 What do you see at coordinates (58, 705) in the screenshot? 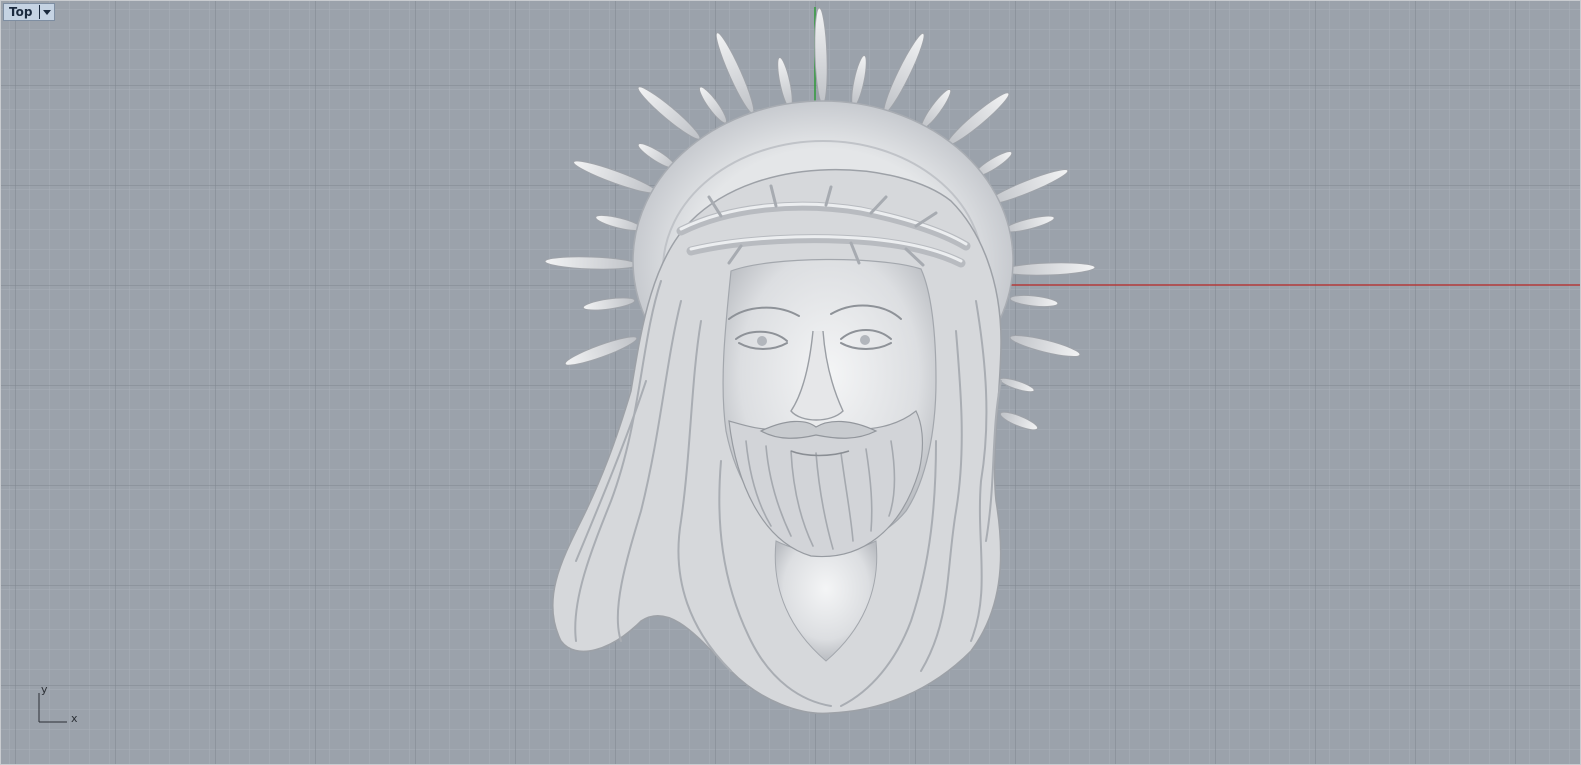
I see `world-axes-icon: y x` at bounding box center [58, 705].